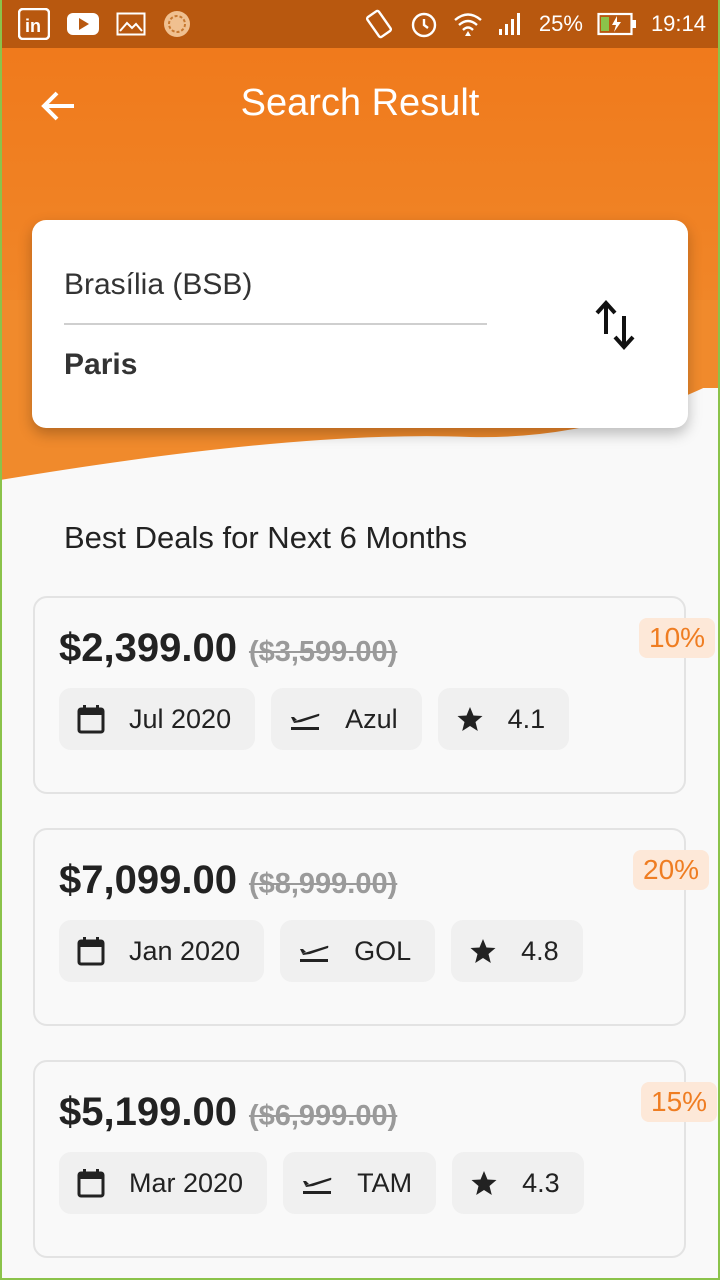 The image size is (720, 1280). What do you see at coordinates (679, 1102) in the screenshot?
I see `discount-badge: 15%` at bounding box center [679, 1102].